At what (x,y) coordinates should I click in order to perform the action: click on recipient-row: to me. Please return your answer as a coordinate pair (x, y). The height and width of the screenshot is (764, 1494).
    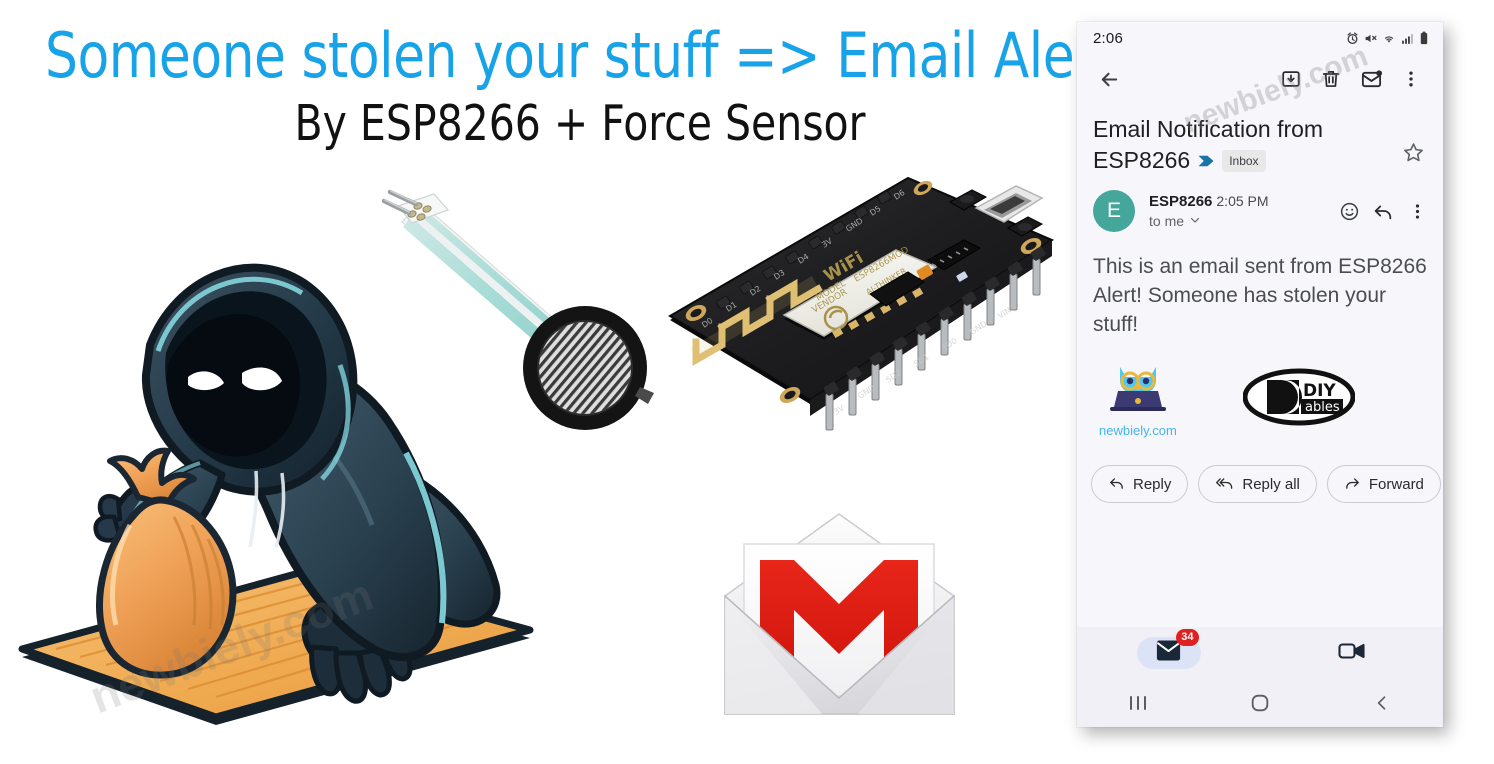
    Looking at the image, I should click on (1241, 221).